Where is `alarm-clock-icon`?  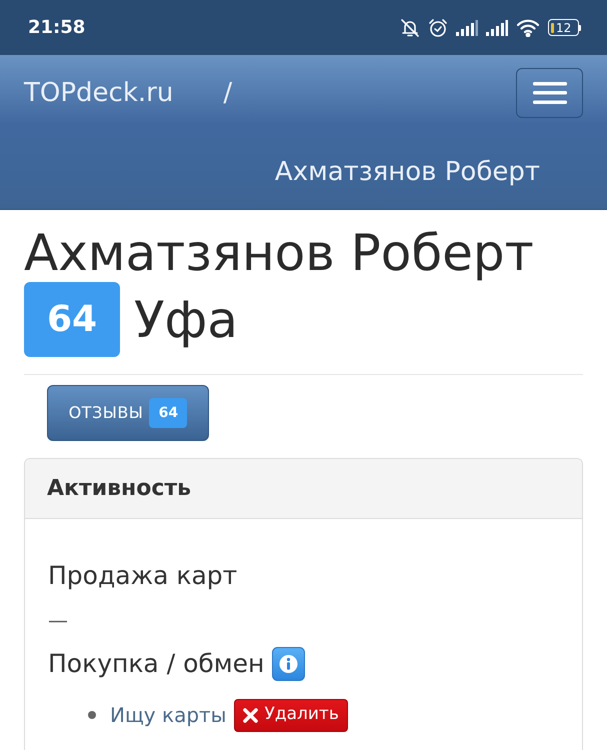
alarm-clock-icon is located at coordinates (438, 28).